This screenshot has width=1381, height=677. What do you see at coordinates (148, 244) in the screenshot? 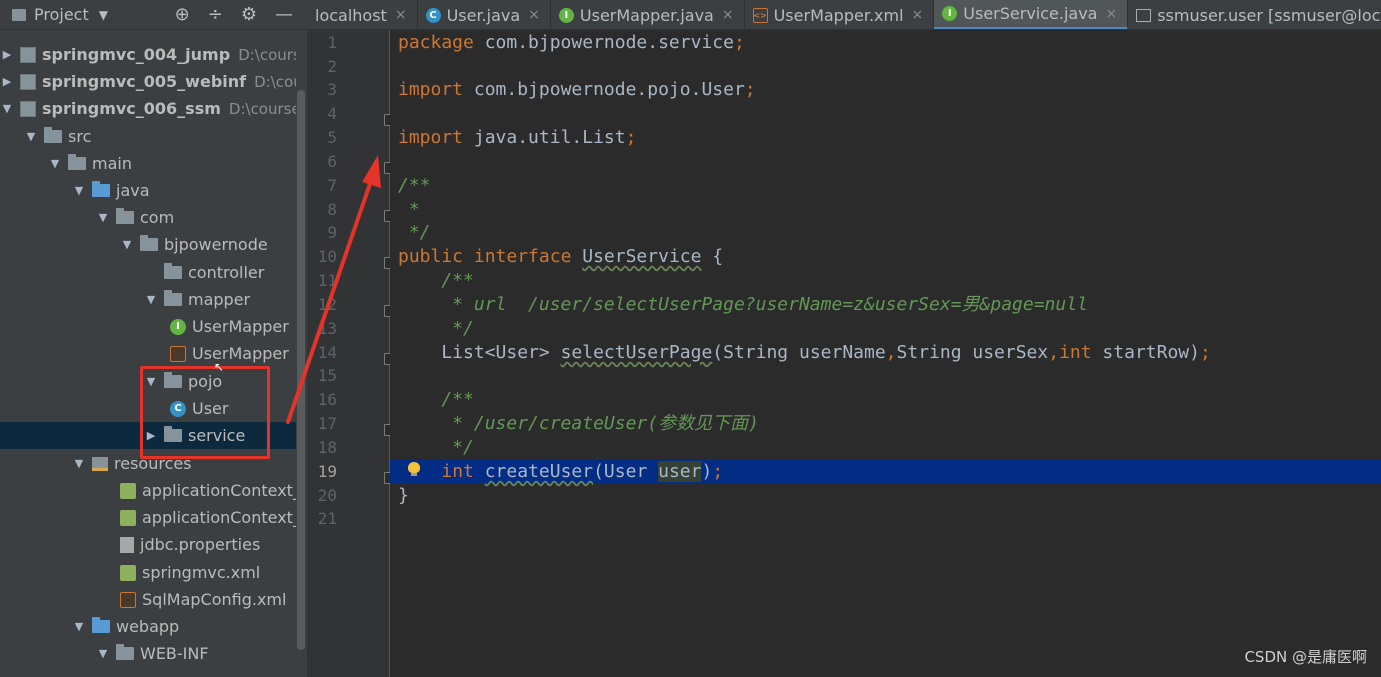
I see `tree-item-bjpowernode: ▼ bjpowernode` at bounding box center [148, 244].